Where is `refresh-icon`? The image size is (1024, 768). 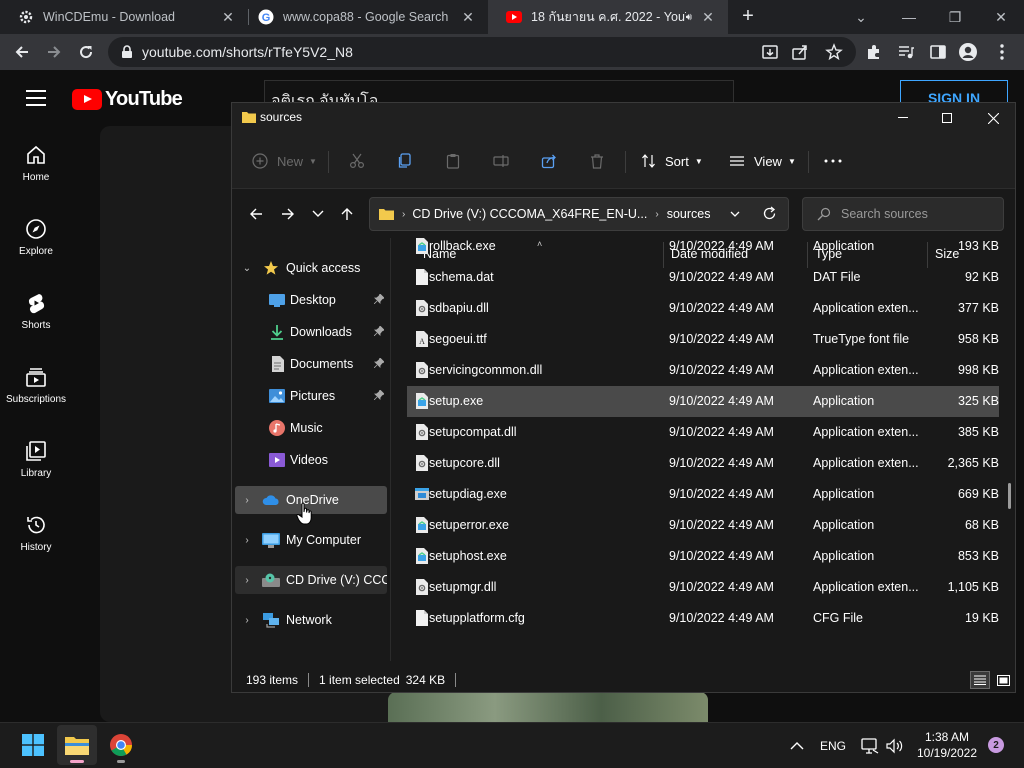 refresh-icon is located at coordinates (769, 215).